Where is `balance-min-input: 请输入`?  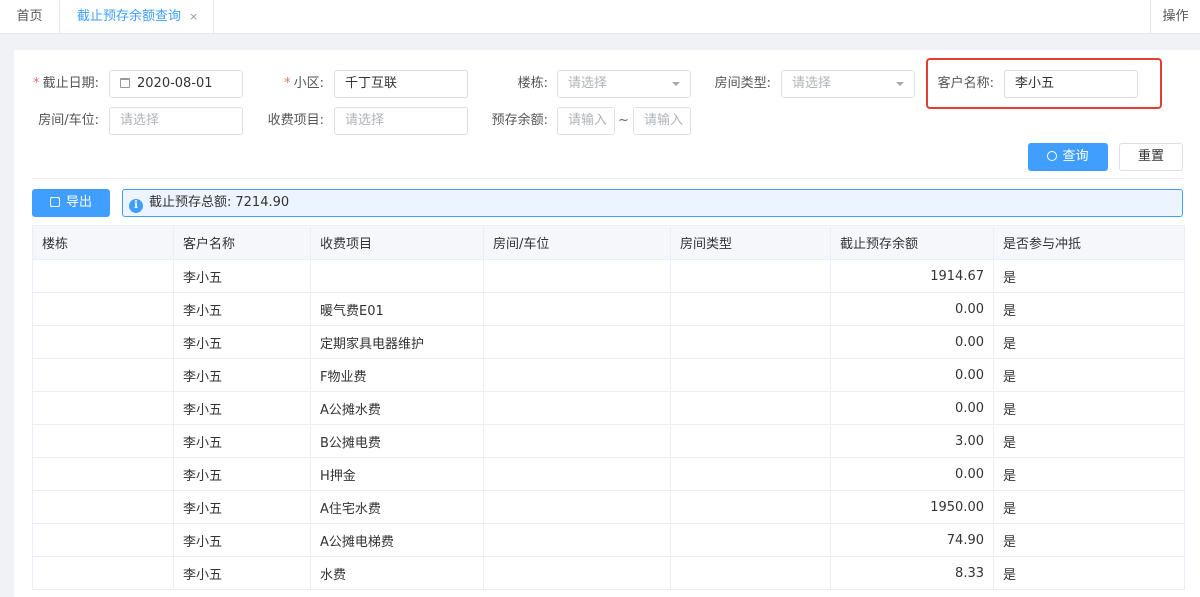
balance-min-input: 请输入 is located at coordinates (586, 121).